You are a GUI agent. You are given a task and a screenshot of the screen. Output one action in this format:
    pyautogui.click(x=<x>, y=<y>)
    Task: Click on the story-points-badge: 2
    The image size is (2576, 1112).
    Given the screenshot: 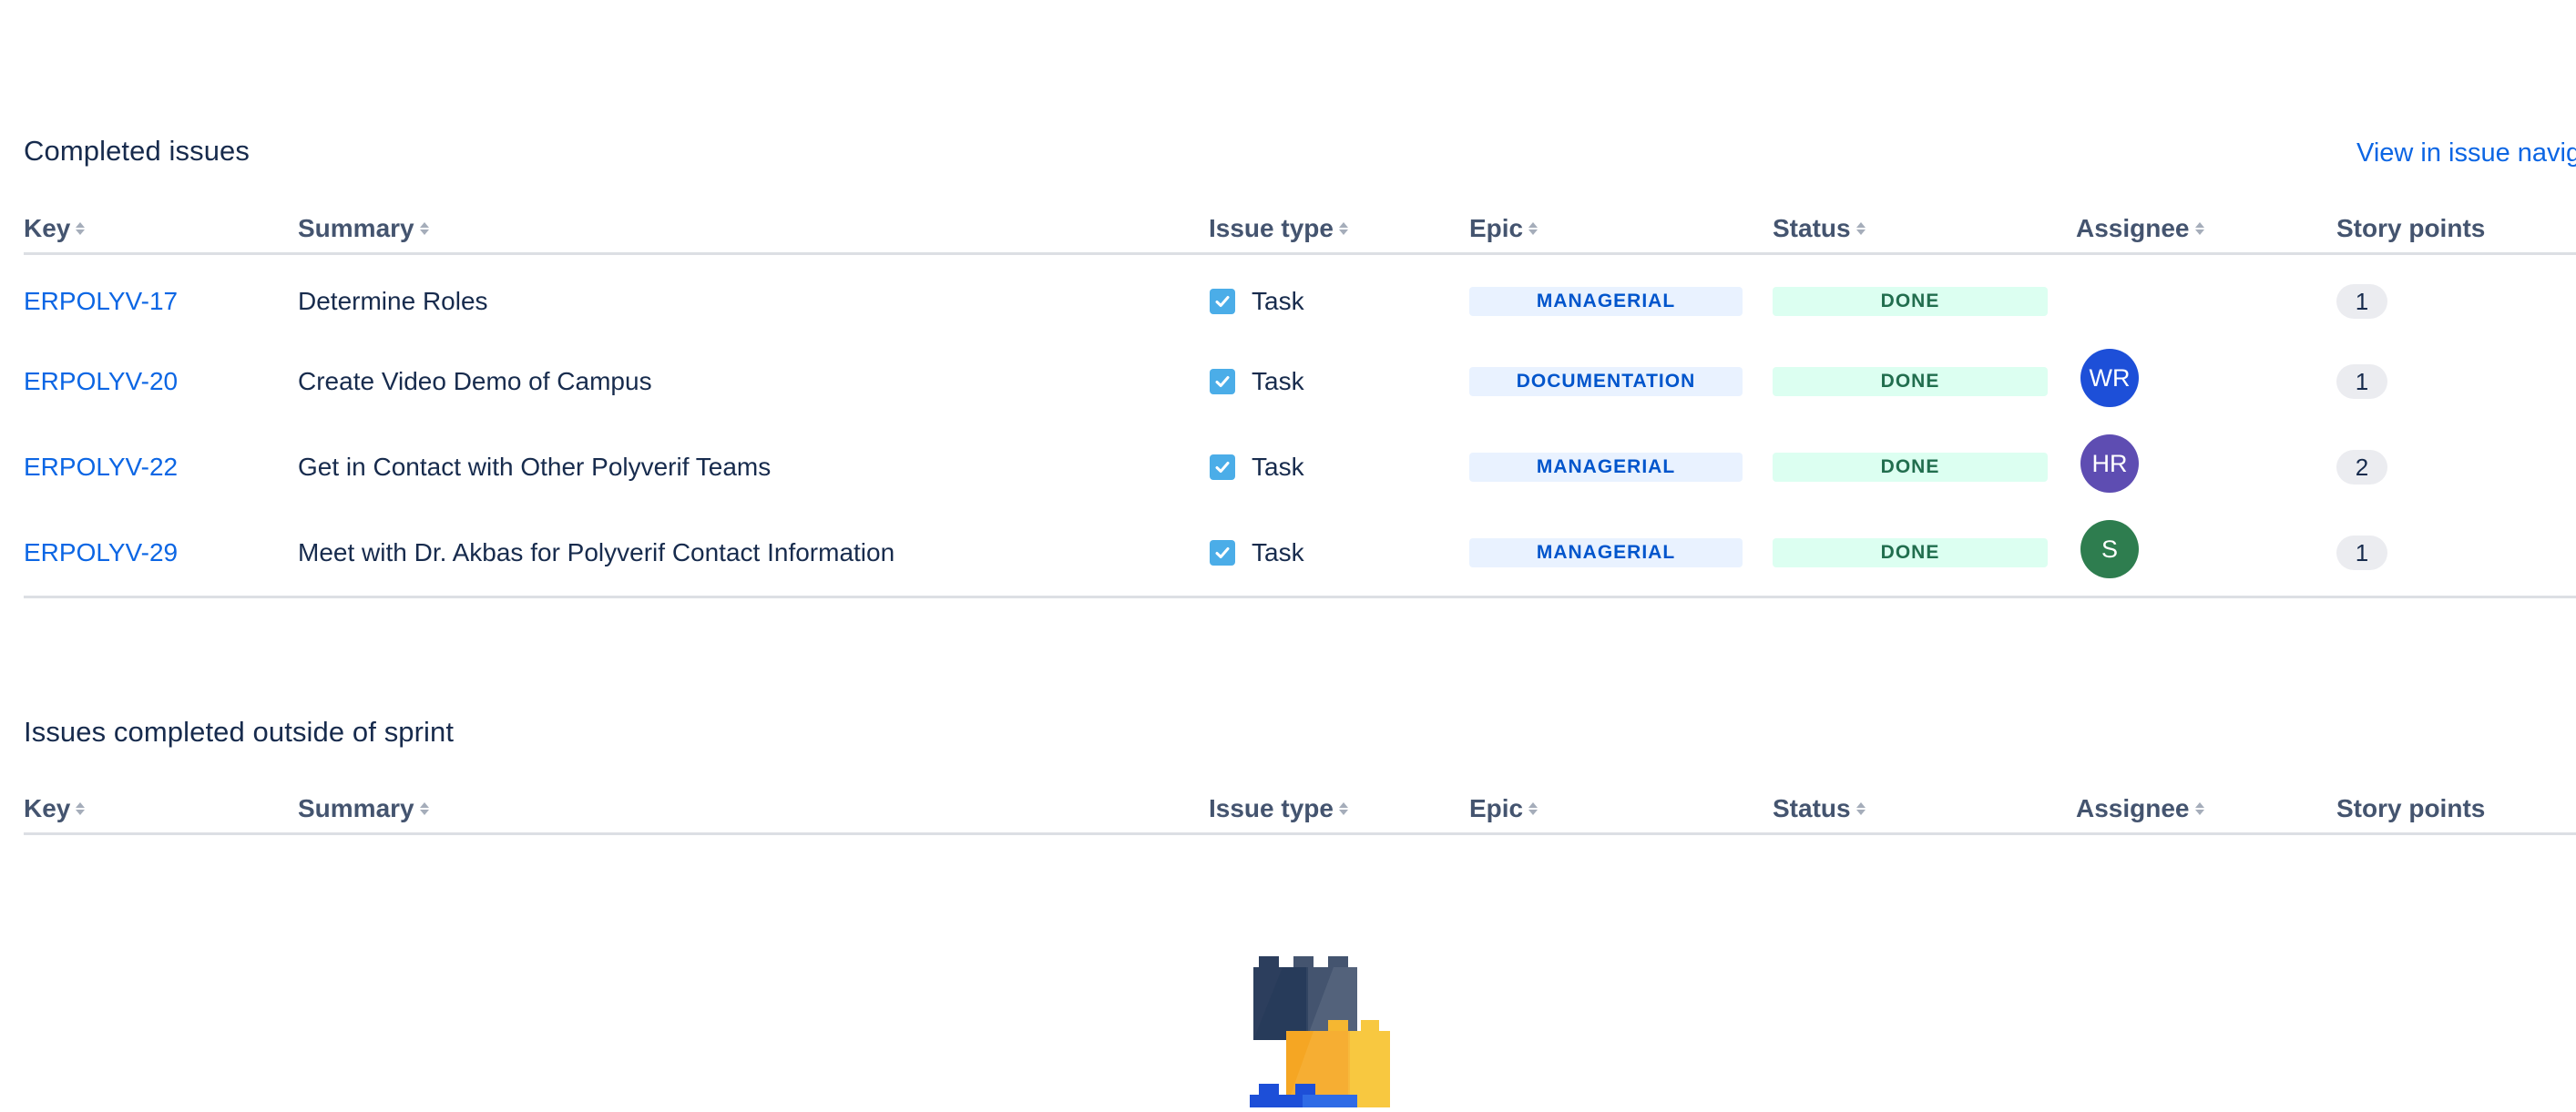 What is the action you would take?
    pyautogui.click(x=2361, y=467)
    